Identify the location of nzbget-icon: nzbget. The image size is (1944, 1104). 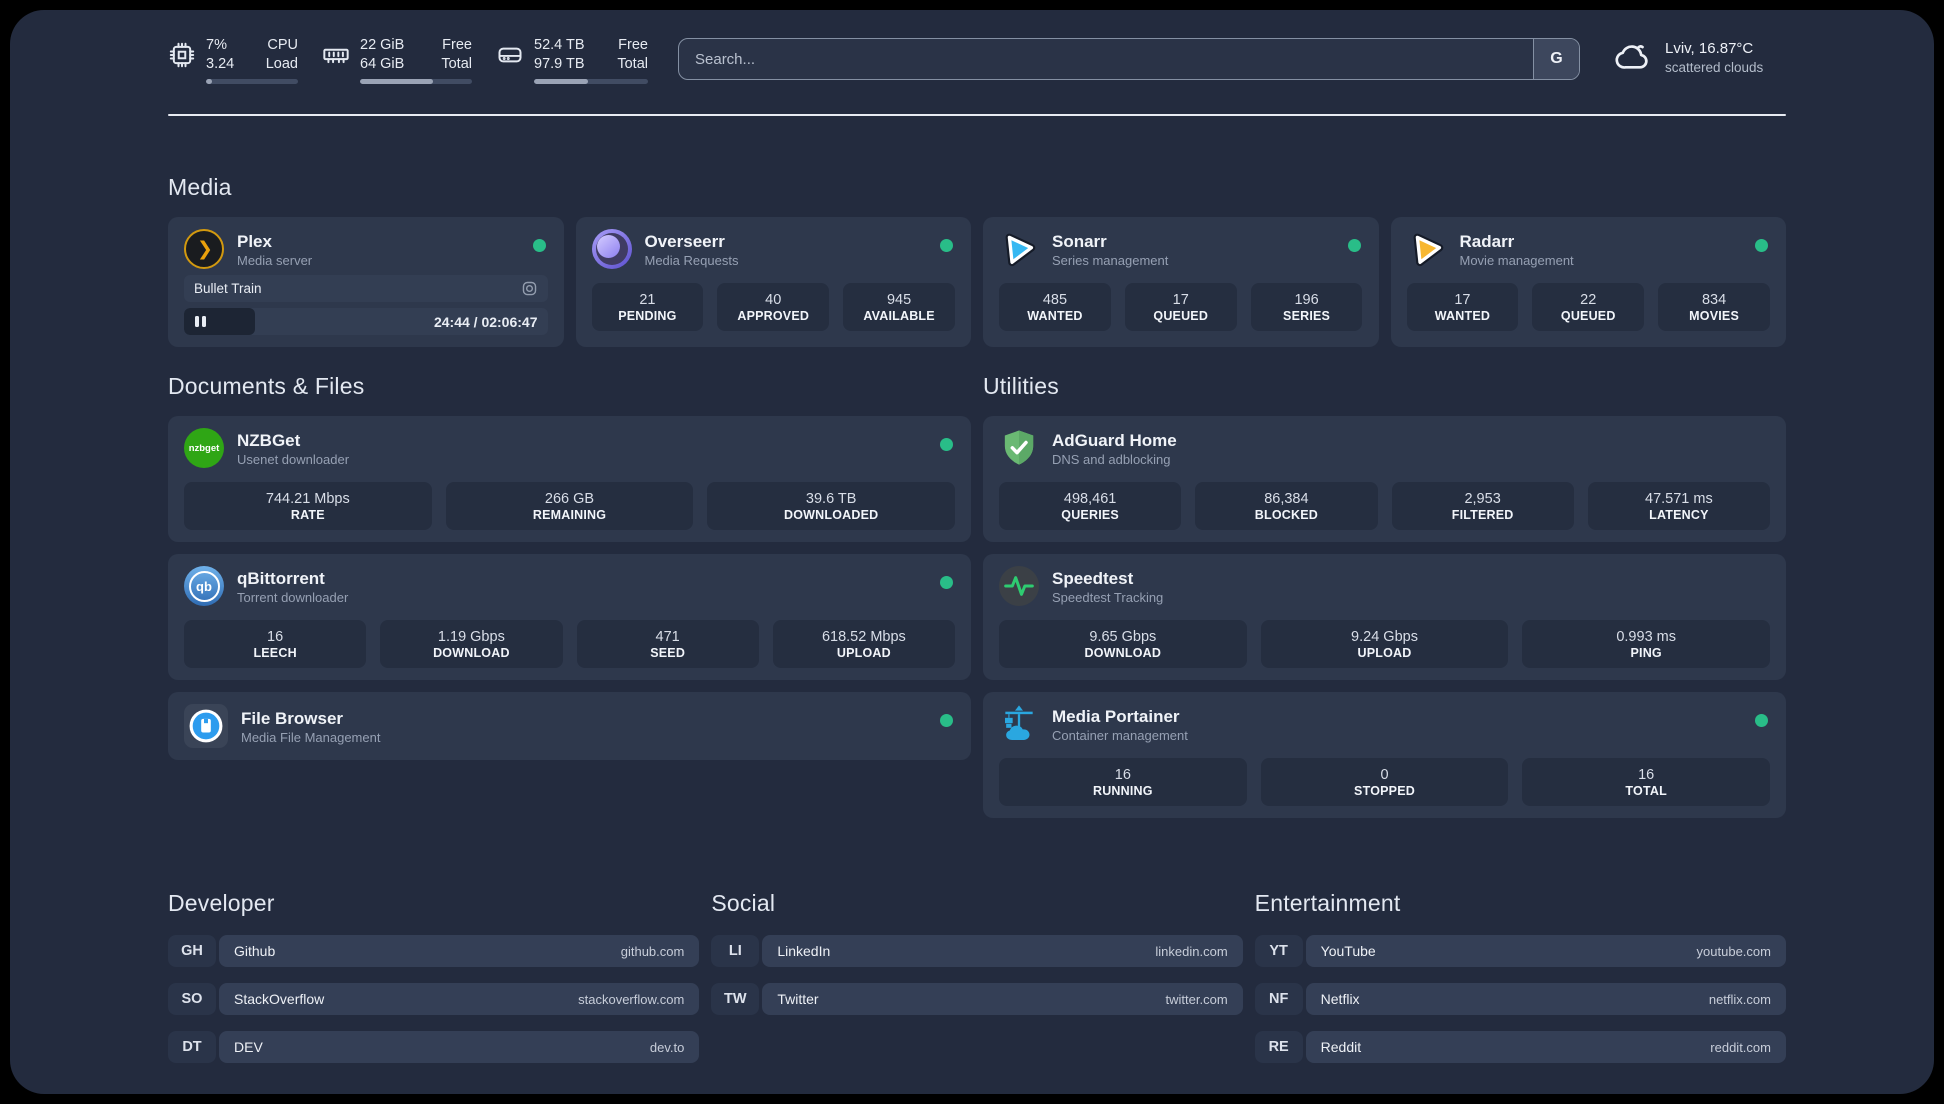
(204, 448).